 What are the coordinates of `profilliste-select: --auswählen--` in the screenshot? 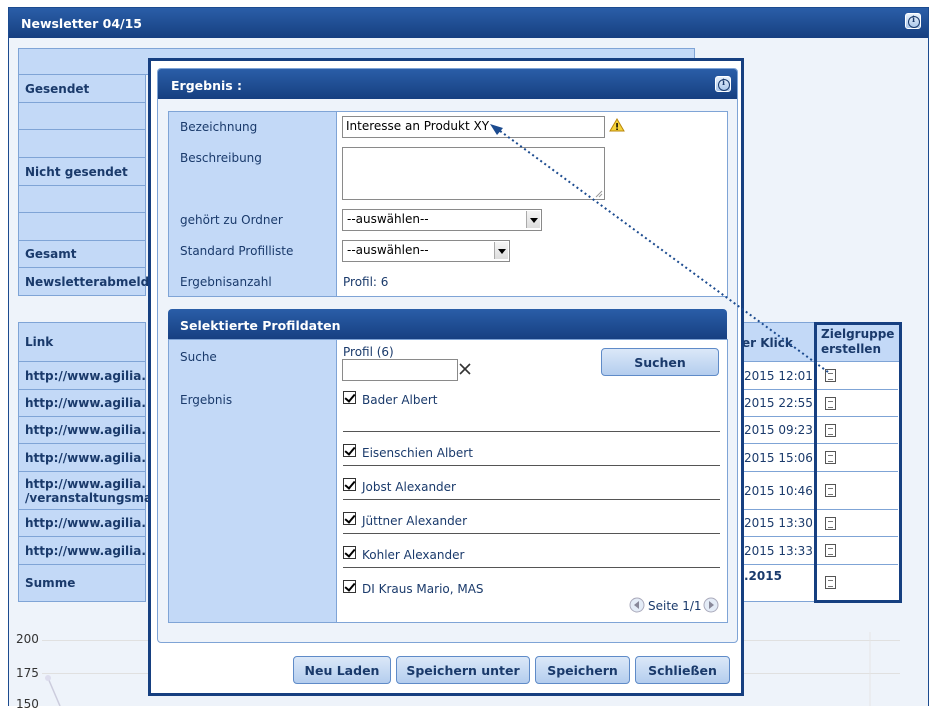 It's located at (426, 251).